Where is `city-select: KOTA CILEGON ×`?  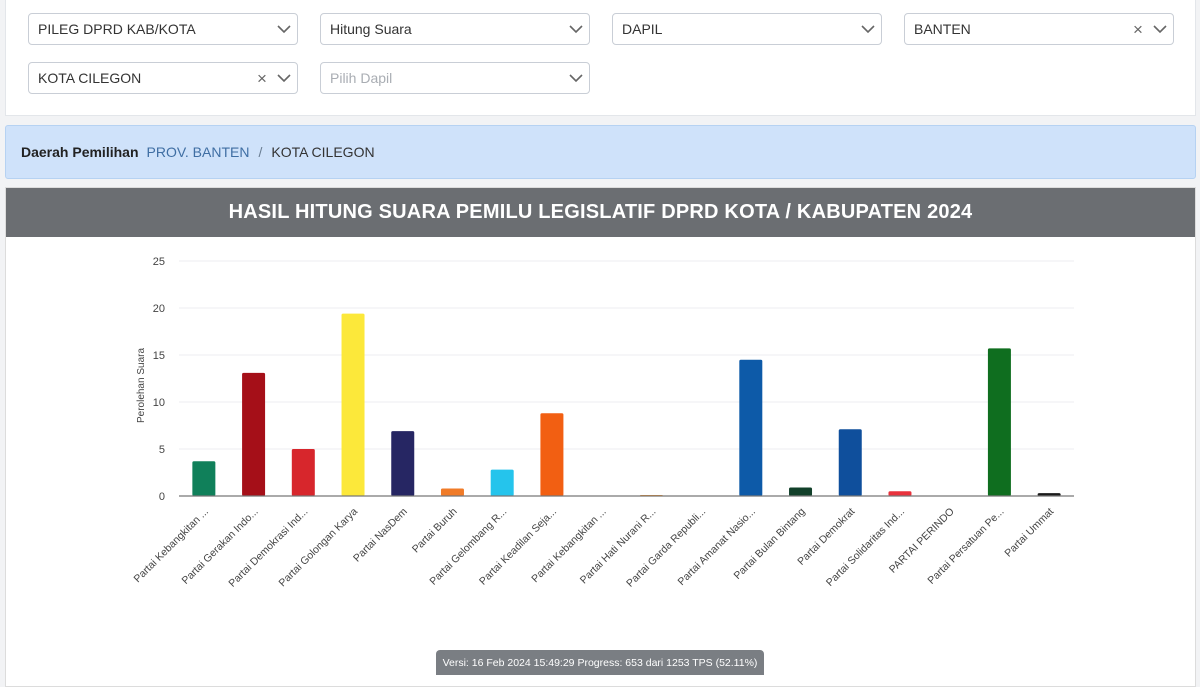 city-select: KOTA CILEGON × is located at coordinates (163, 78).